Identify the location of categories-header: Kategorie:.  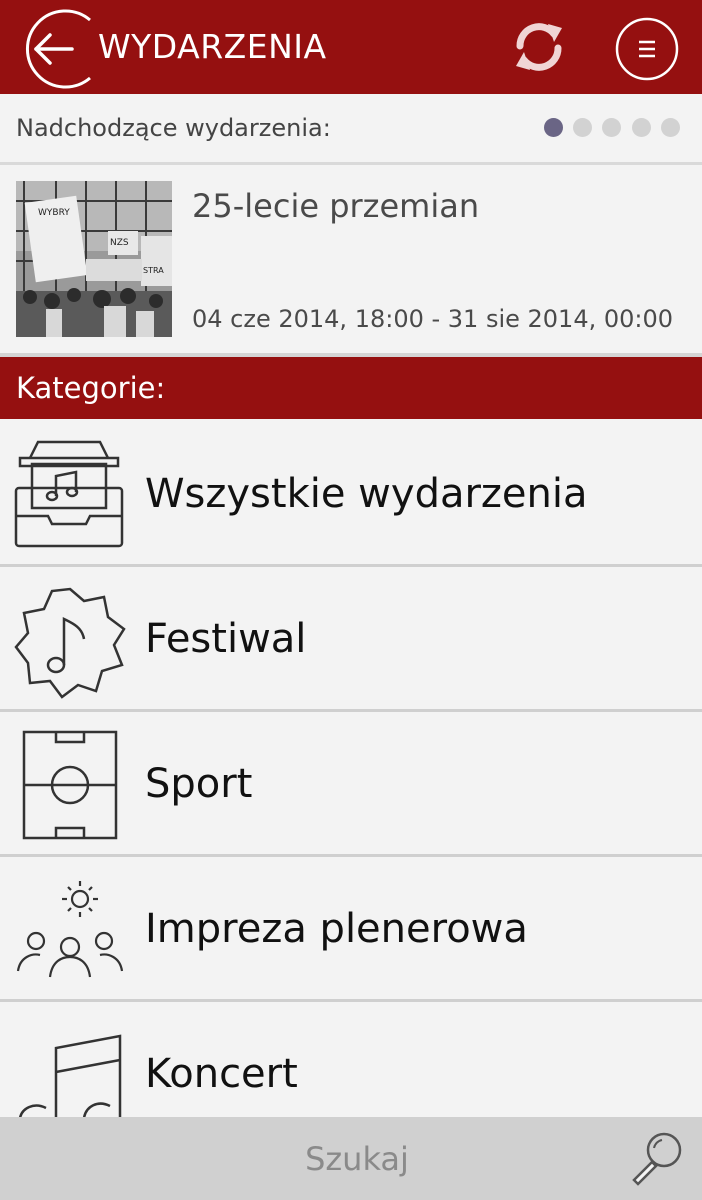
(351, 388).